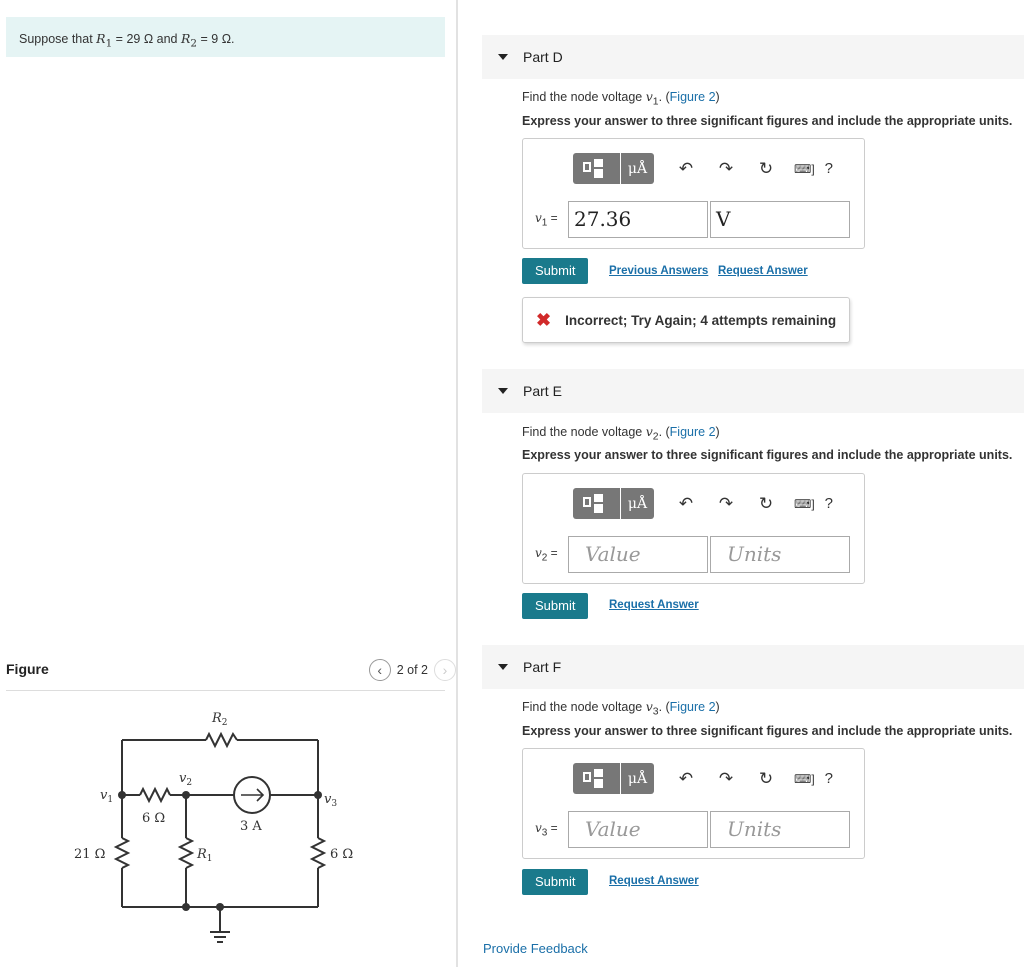  What do you see at coordinates (457, 483) in the screenshot?
I see `column-divider` at bounding box center [457, 483].